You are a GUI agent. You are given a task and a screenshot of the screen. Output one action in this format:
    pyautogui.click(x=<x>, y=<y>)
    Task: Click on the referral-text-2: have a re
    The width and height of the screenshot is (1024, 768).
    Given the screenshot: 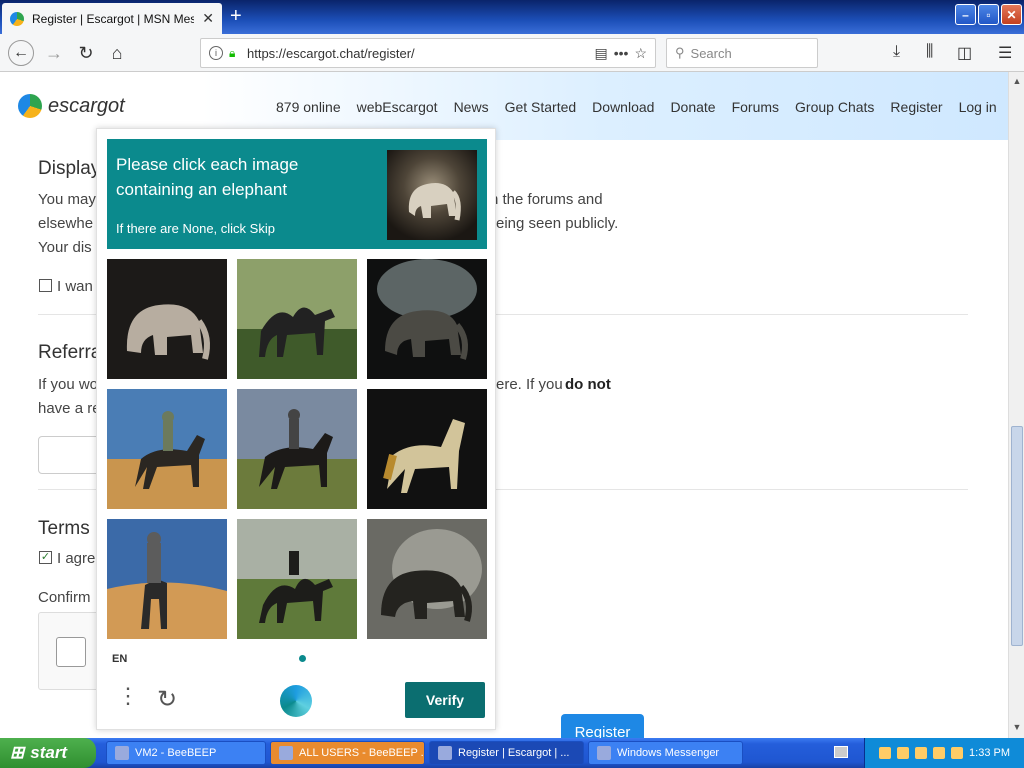 What is the action you would take?
    pyautogui.click(x=69, y=408)
    